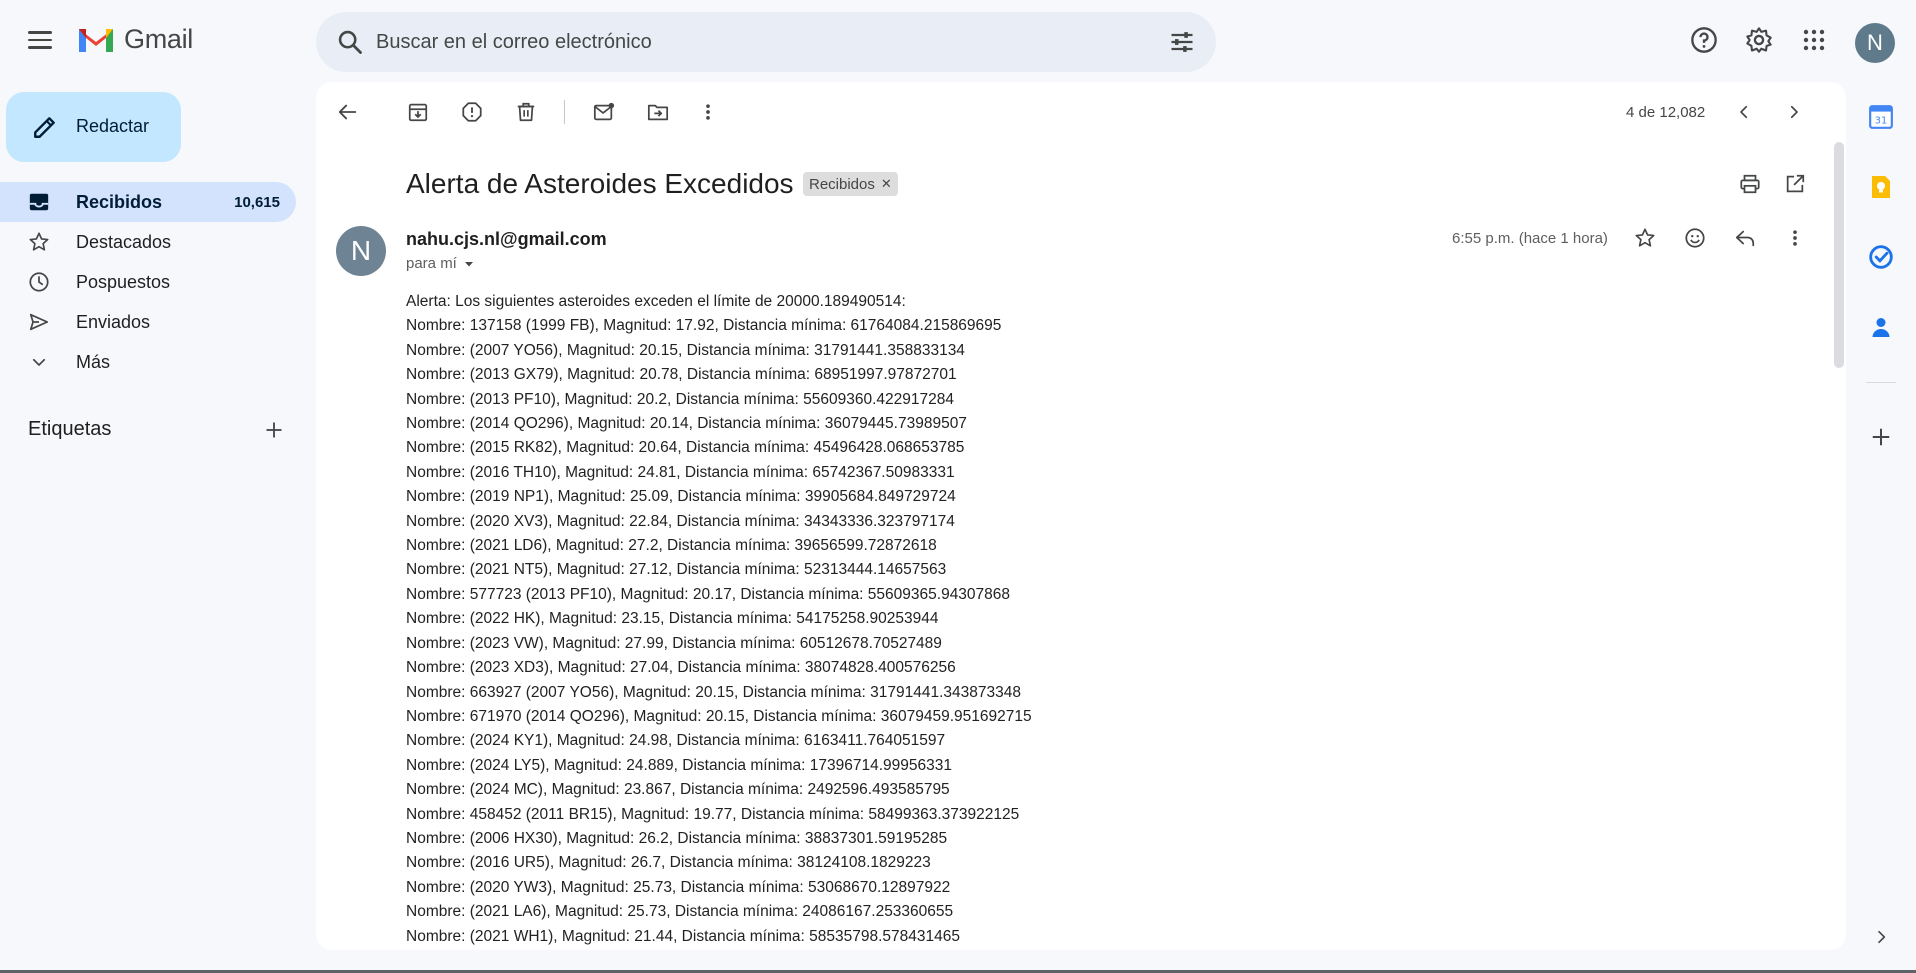  I want to click on search-bar, so click(766, 42).